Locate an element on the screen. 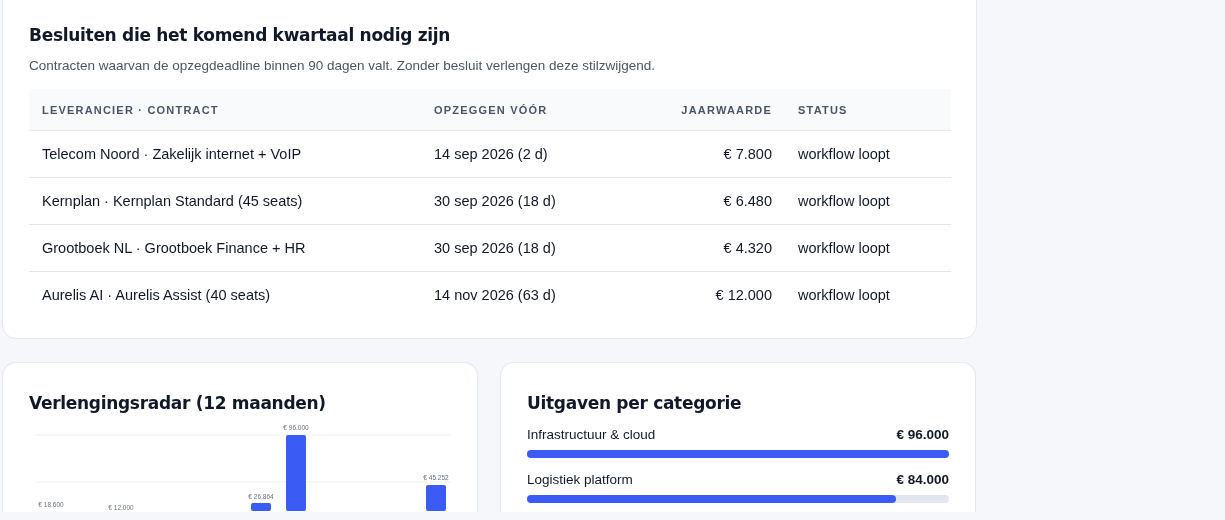 The width and height of the screenshot is (1225, 520). table-cell-text: Aurelis AI · Aurelis Assist (40 seats) is located at coordinates (156, 295).